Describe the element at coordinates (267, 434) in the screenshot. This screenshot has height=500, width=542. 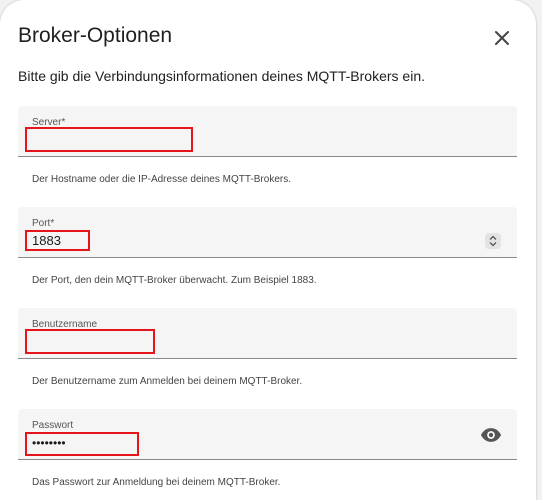
I see `password-field: Passwort ••••••••` at that location.